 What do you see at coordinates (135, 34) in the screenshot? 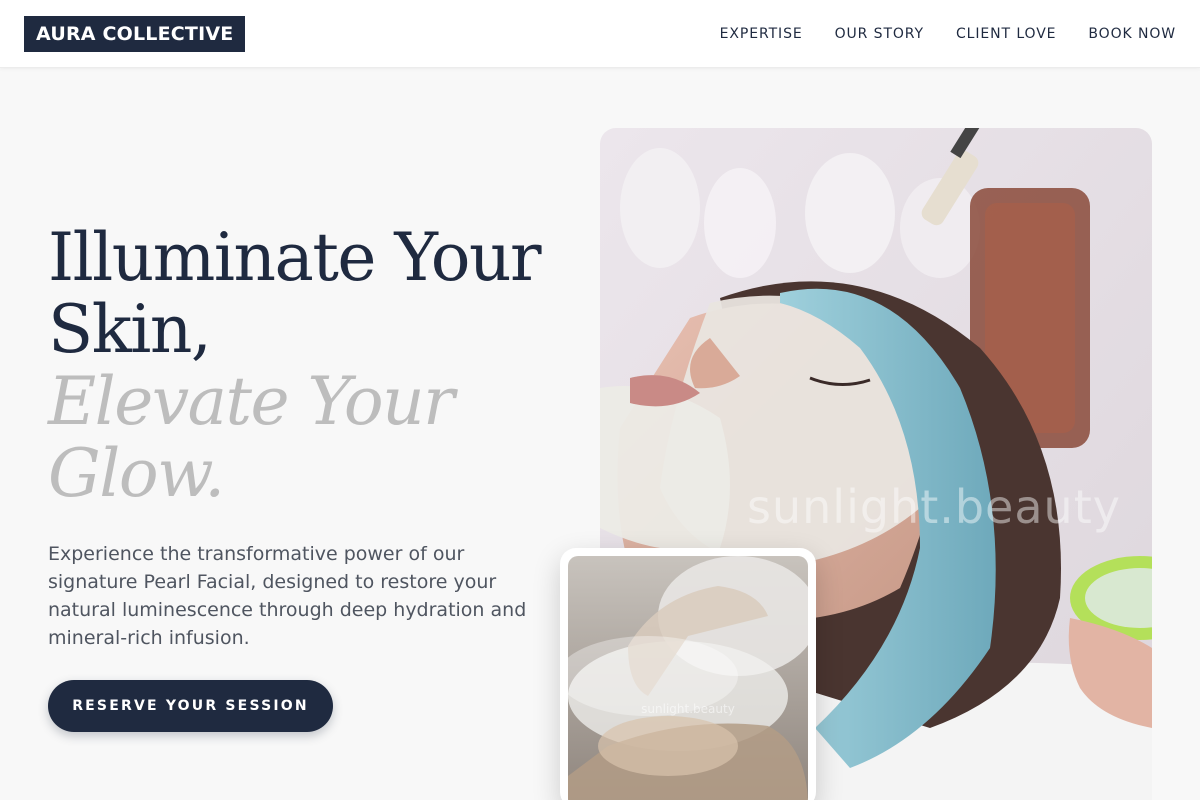
I see `brand-logo: AURA COLLECTIVE` at bounding box center [135, 34].